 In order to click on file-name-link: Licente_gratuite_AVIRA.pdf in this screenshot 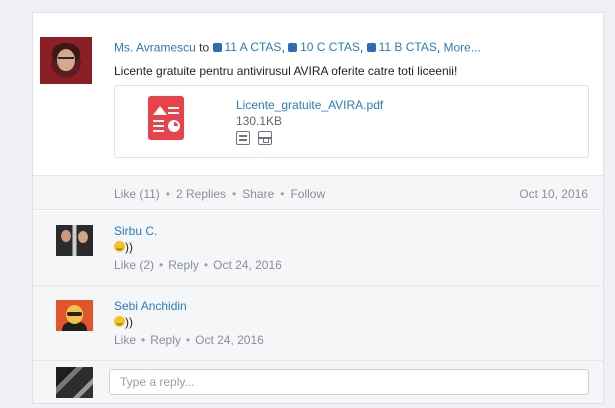, I will do `click(309, 105)`.